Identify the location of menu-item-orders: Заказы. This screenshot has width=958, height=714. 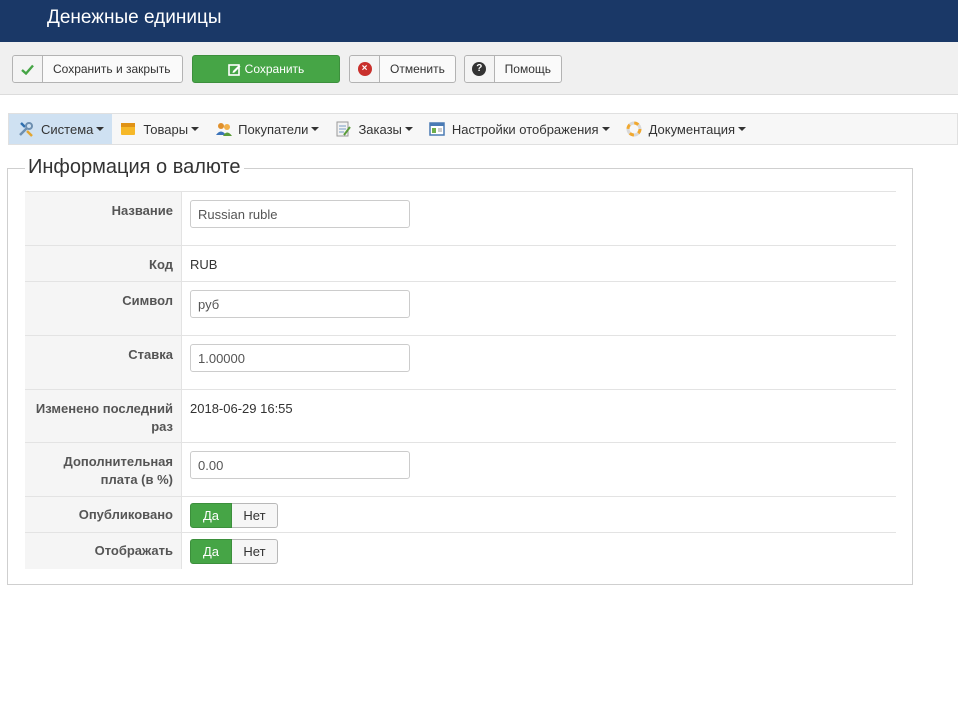
(373, 129).